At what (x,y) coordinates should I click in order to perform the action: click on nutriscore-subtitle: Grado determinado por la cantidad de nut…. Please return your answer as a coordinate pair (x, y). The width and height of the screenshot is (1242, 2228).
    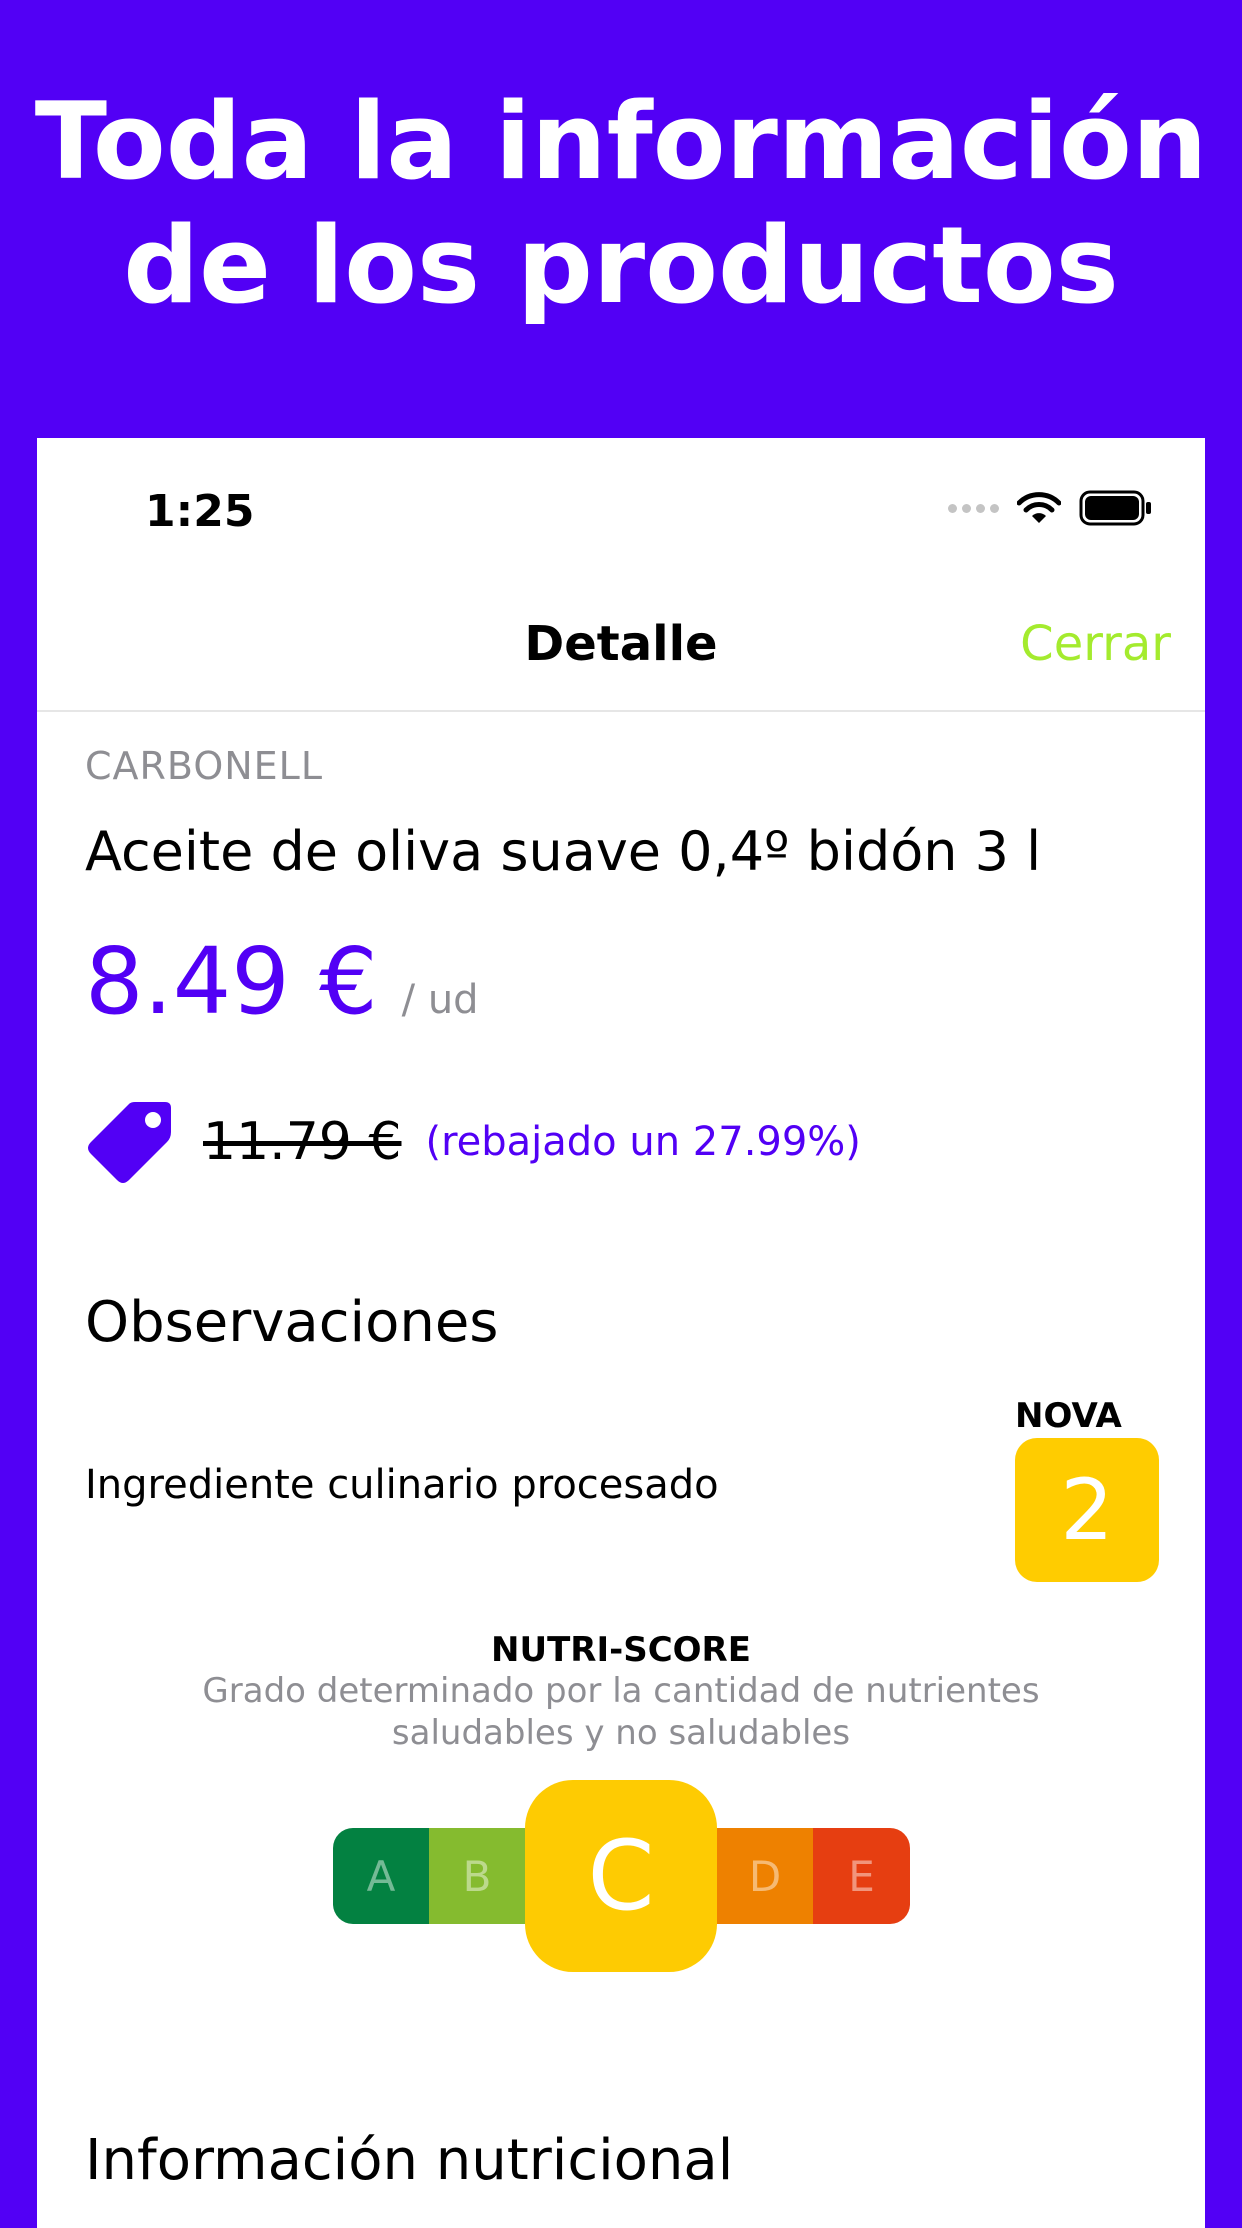
    Looking at the image, I should click on (621, 1712).